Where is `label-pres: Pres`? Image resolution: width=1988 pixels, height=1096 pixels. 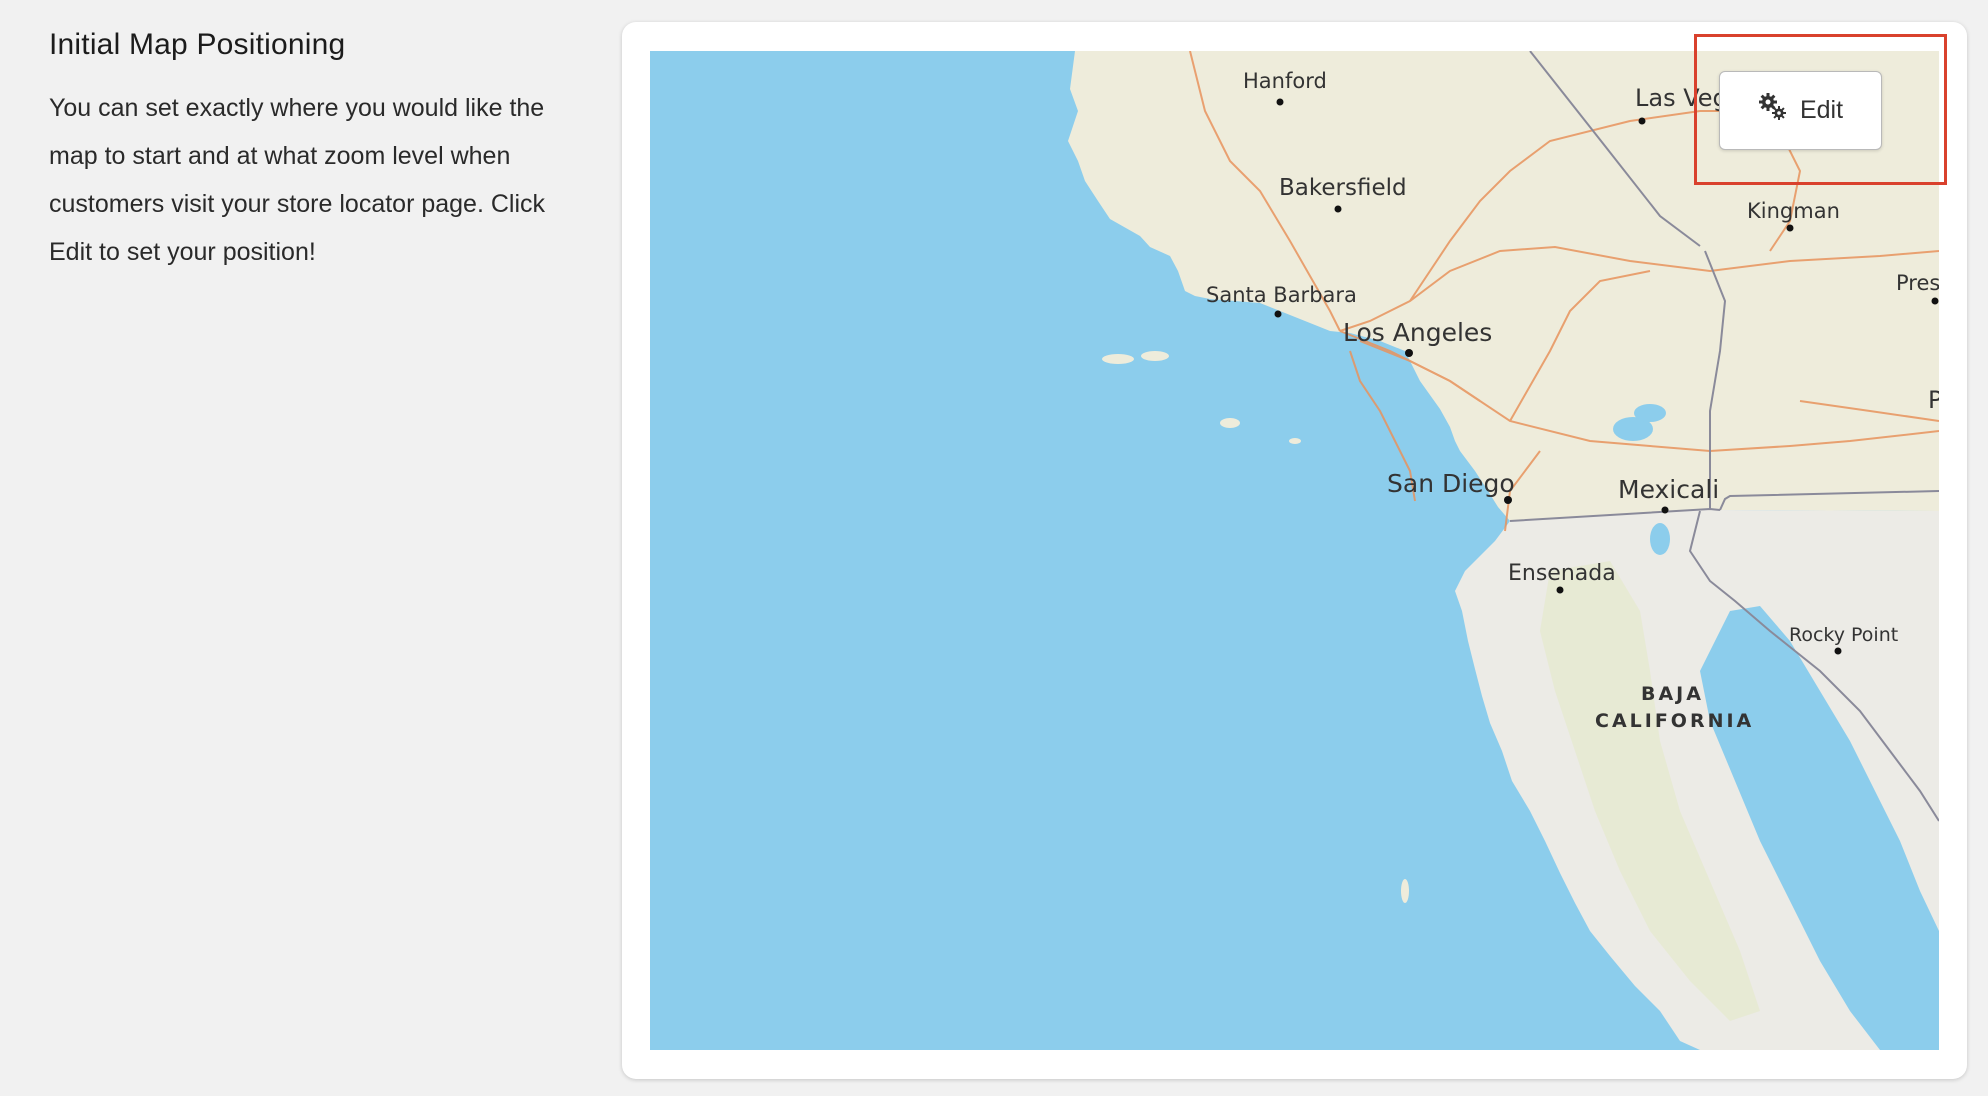
label-pres: Pres is located at coordinates (1917, 283).